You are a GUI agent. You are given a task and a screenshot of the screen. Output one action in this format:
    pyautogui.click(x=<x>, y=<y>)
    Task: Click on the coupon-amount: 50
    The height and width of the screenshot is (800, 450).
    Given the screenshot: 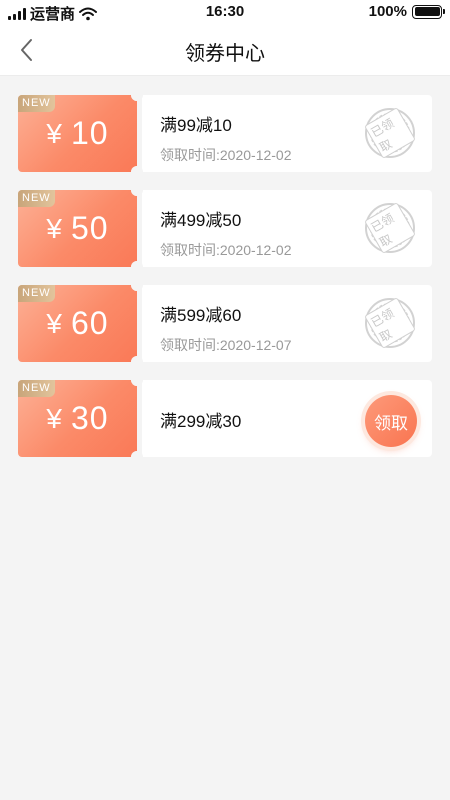 What is the action you would take?
    pyautogui.click(x=89, y=228)
    